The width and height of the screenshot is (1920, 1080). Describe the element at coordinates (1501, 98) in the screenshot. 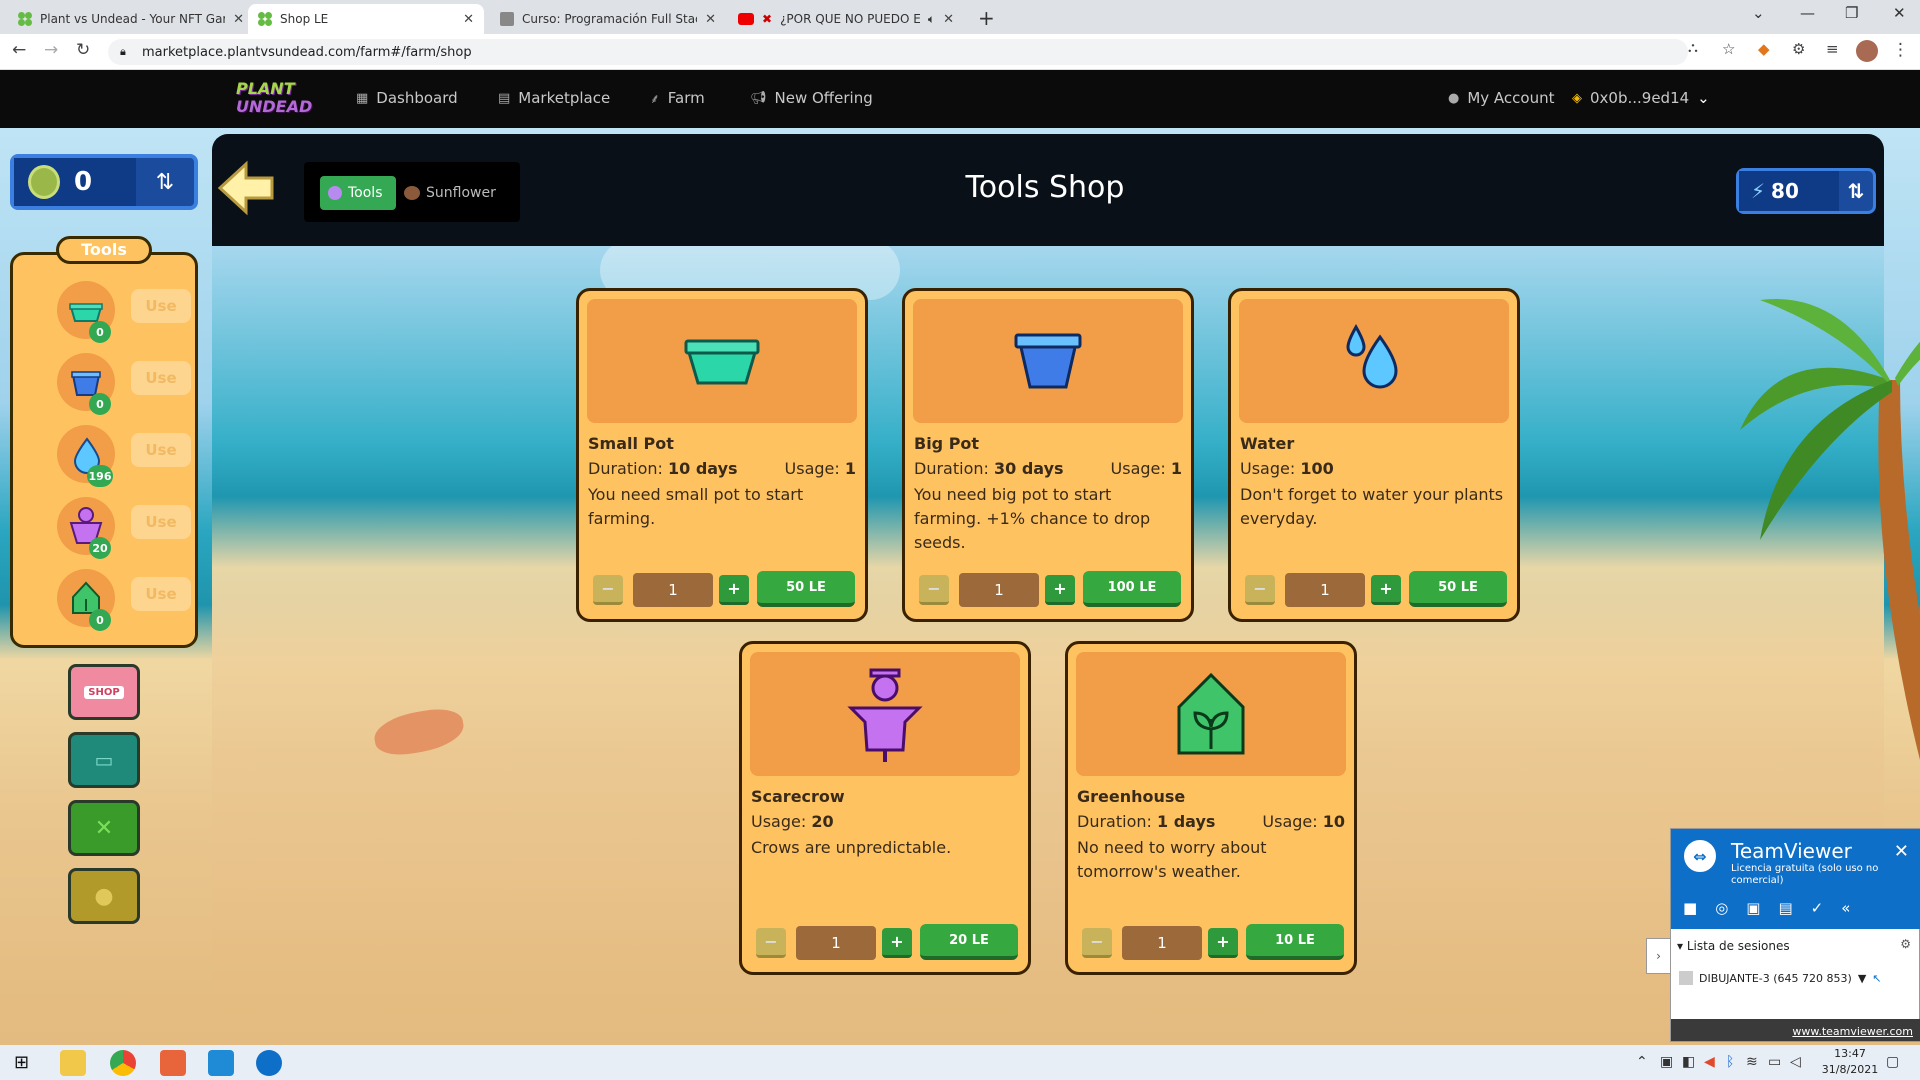

I see `nav-my-account: ● My Account` at that location.